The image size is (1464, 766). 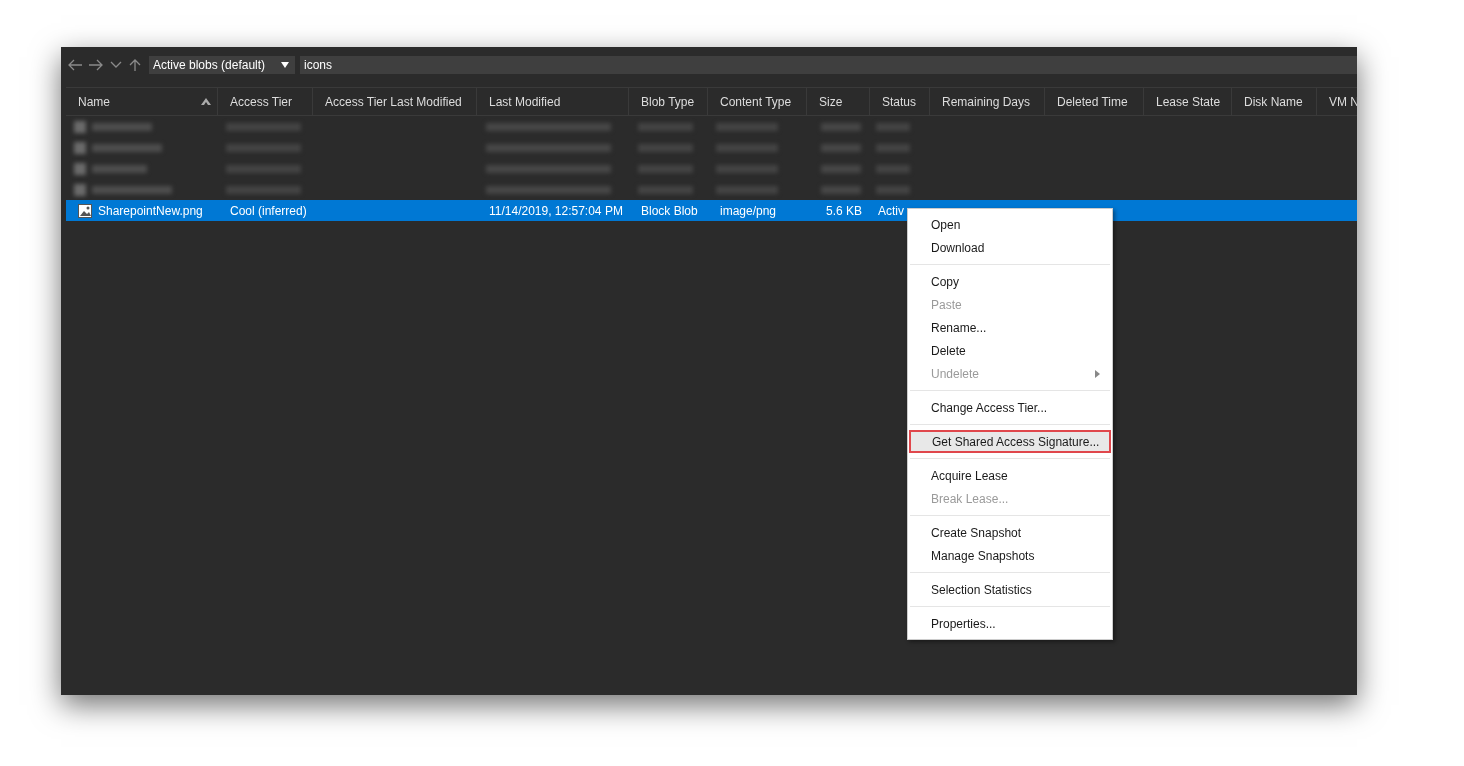 I want to click on column-header: Access Tier Last Modified, so click(x=395, y=101).